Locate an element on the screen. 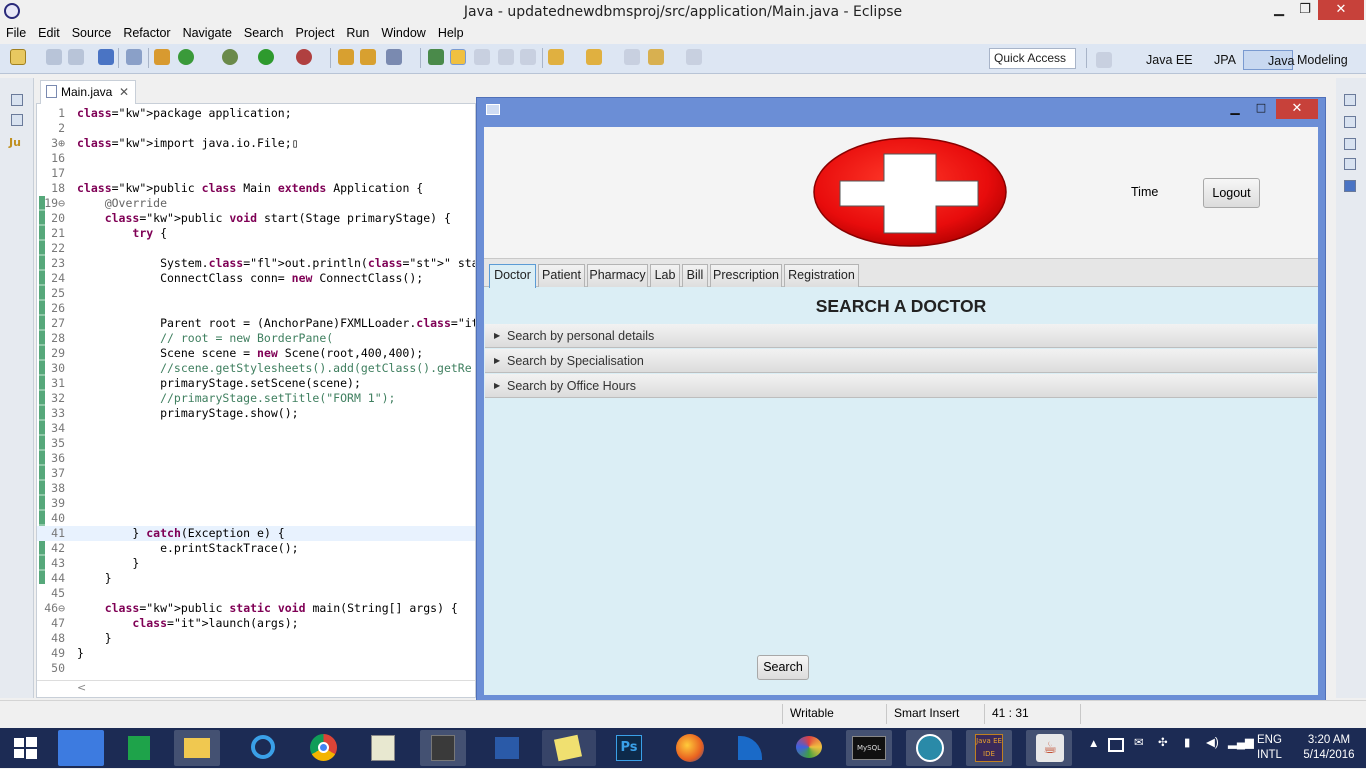  skip-breakpoints-icon is located at coordinates (134, 57).